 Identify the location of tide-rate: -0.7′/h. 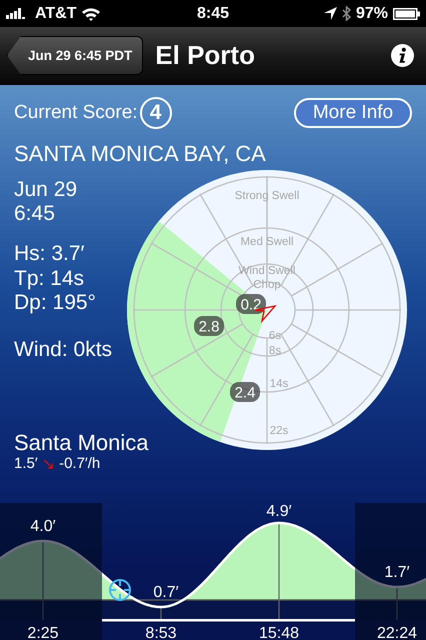
(79, 463).